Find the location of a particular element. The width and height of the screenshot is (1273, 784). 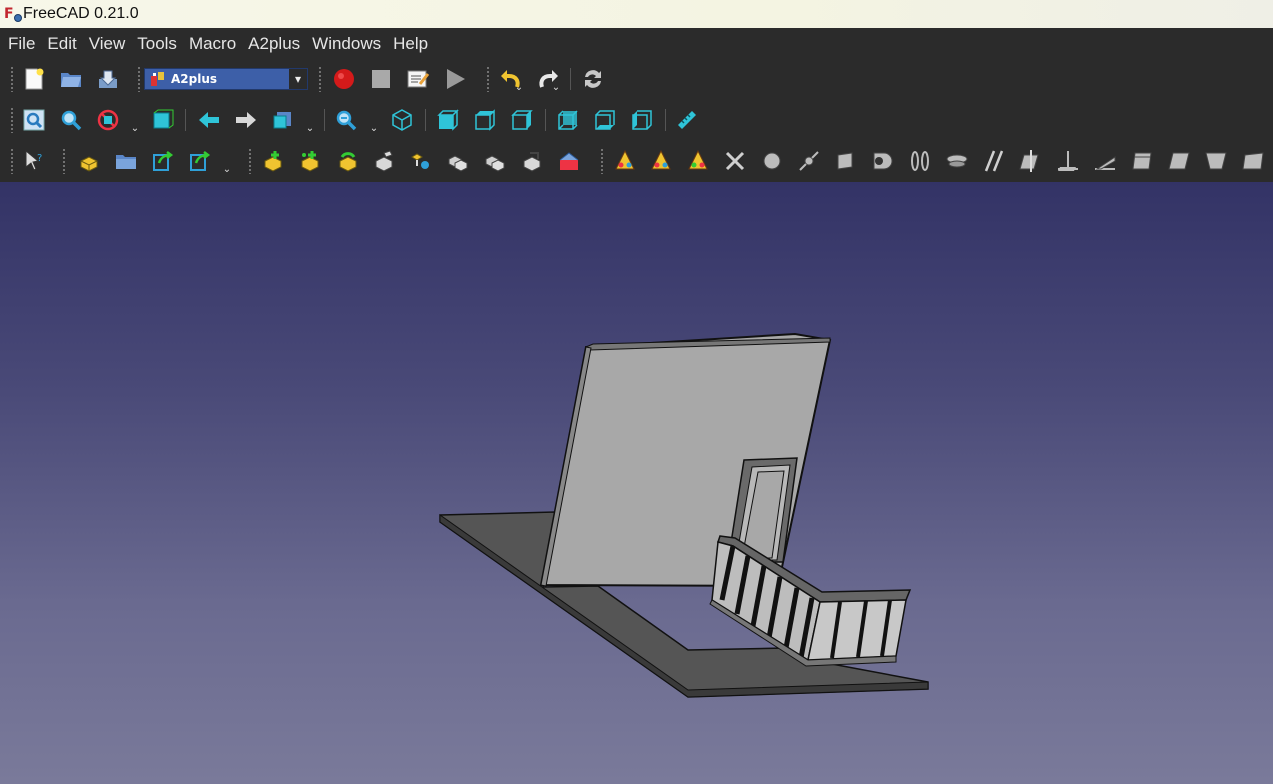

angled-planes-icon is located at coordinates (1105, 161).